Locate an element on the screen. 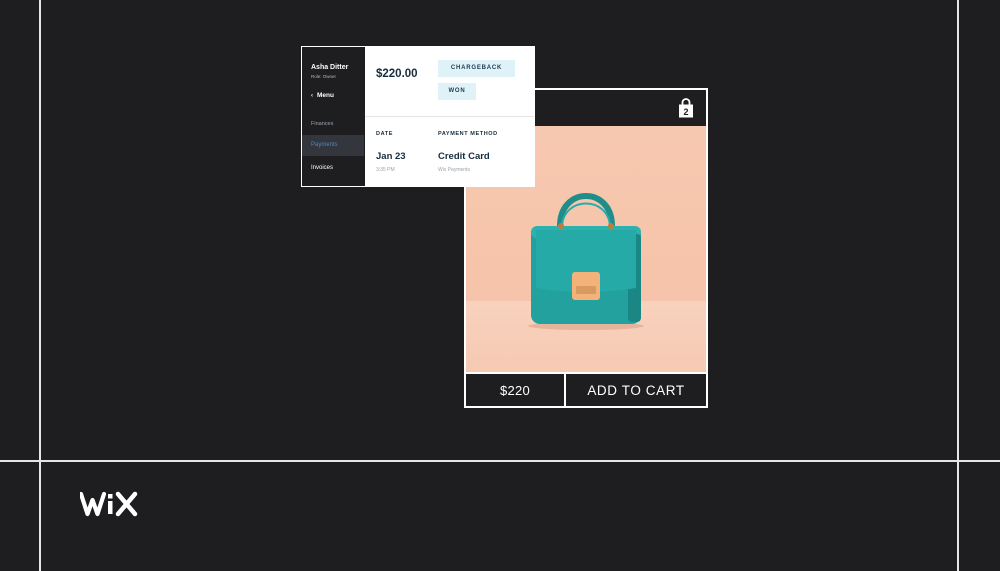 The width and height of the screenshot is (1000, 571). add-to-cart-button: ADD TO CART is located at coordinates (636, 390).